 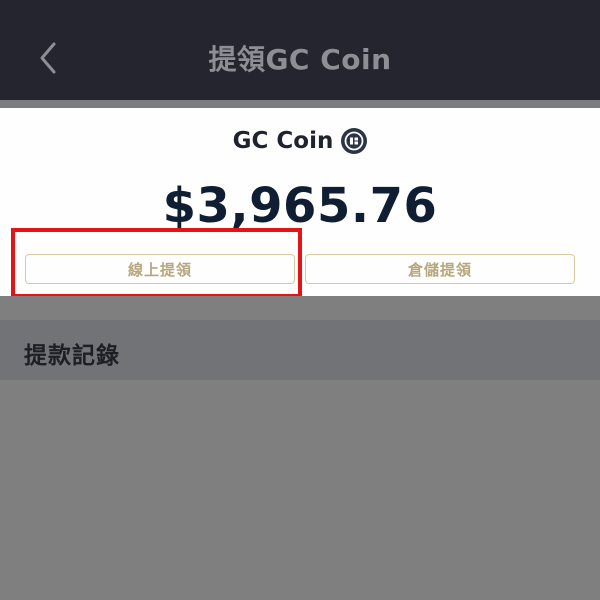 What do you see at coordinates (300, 308) in the screenshot?
I see `section-gap` at bounding box center [300, 308].